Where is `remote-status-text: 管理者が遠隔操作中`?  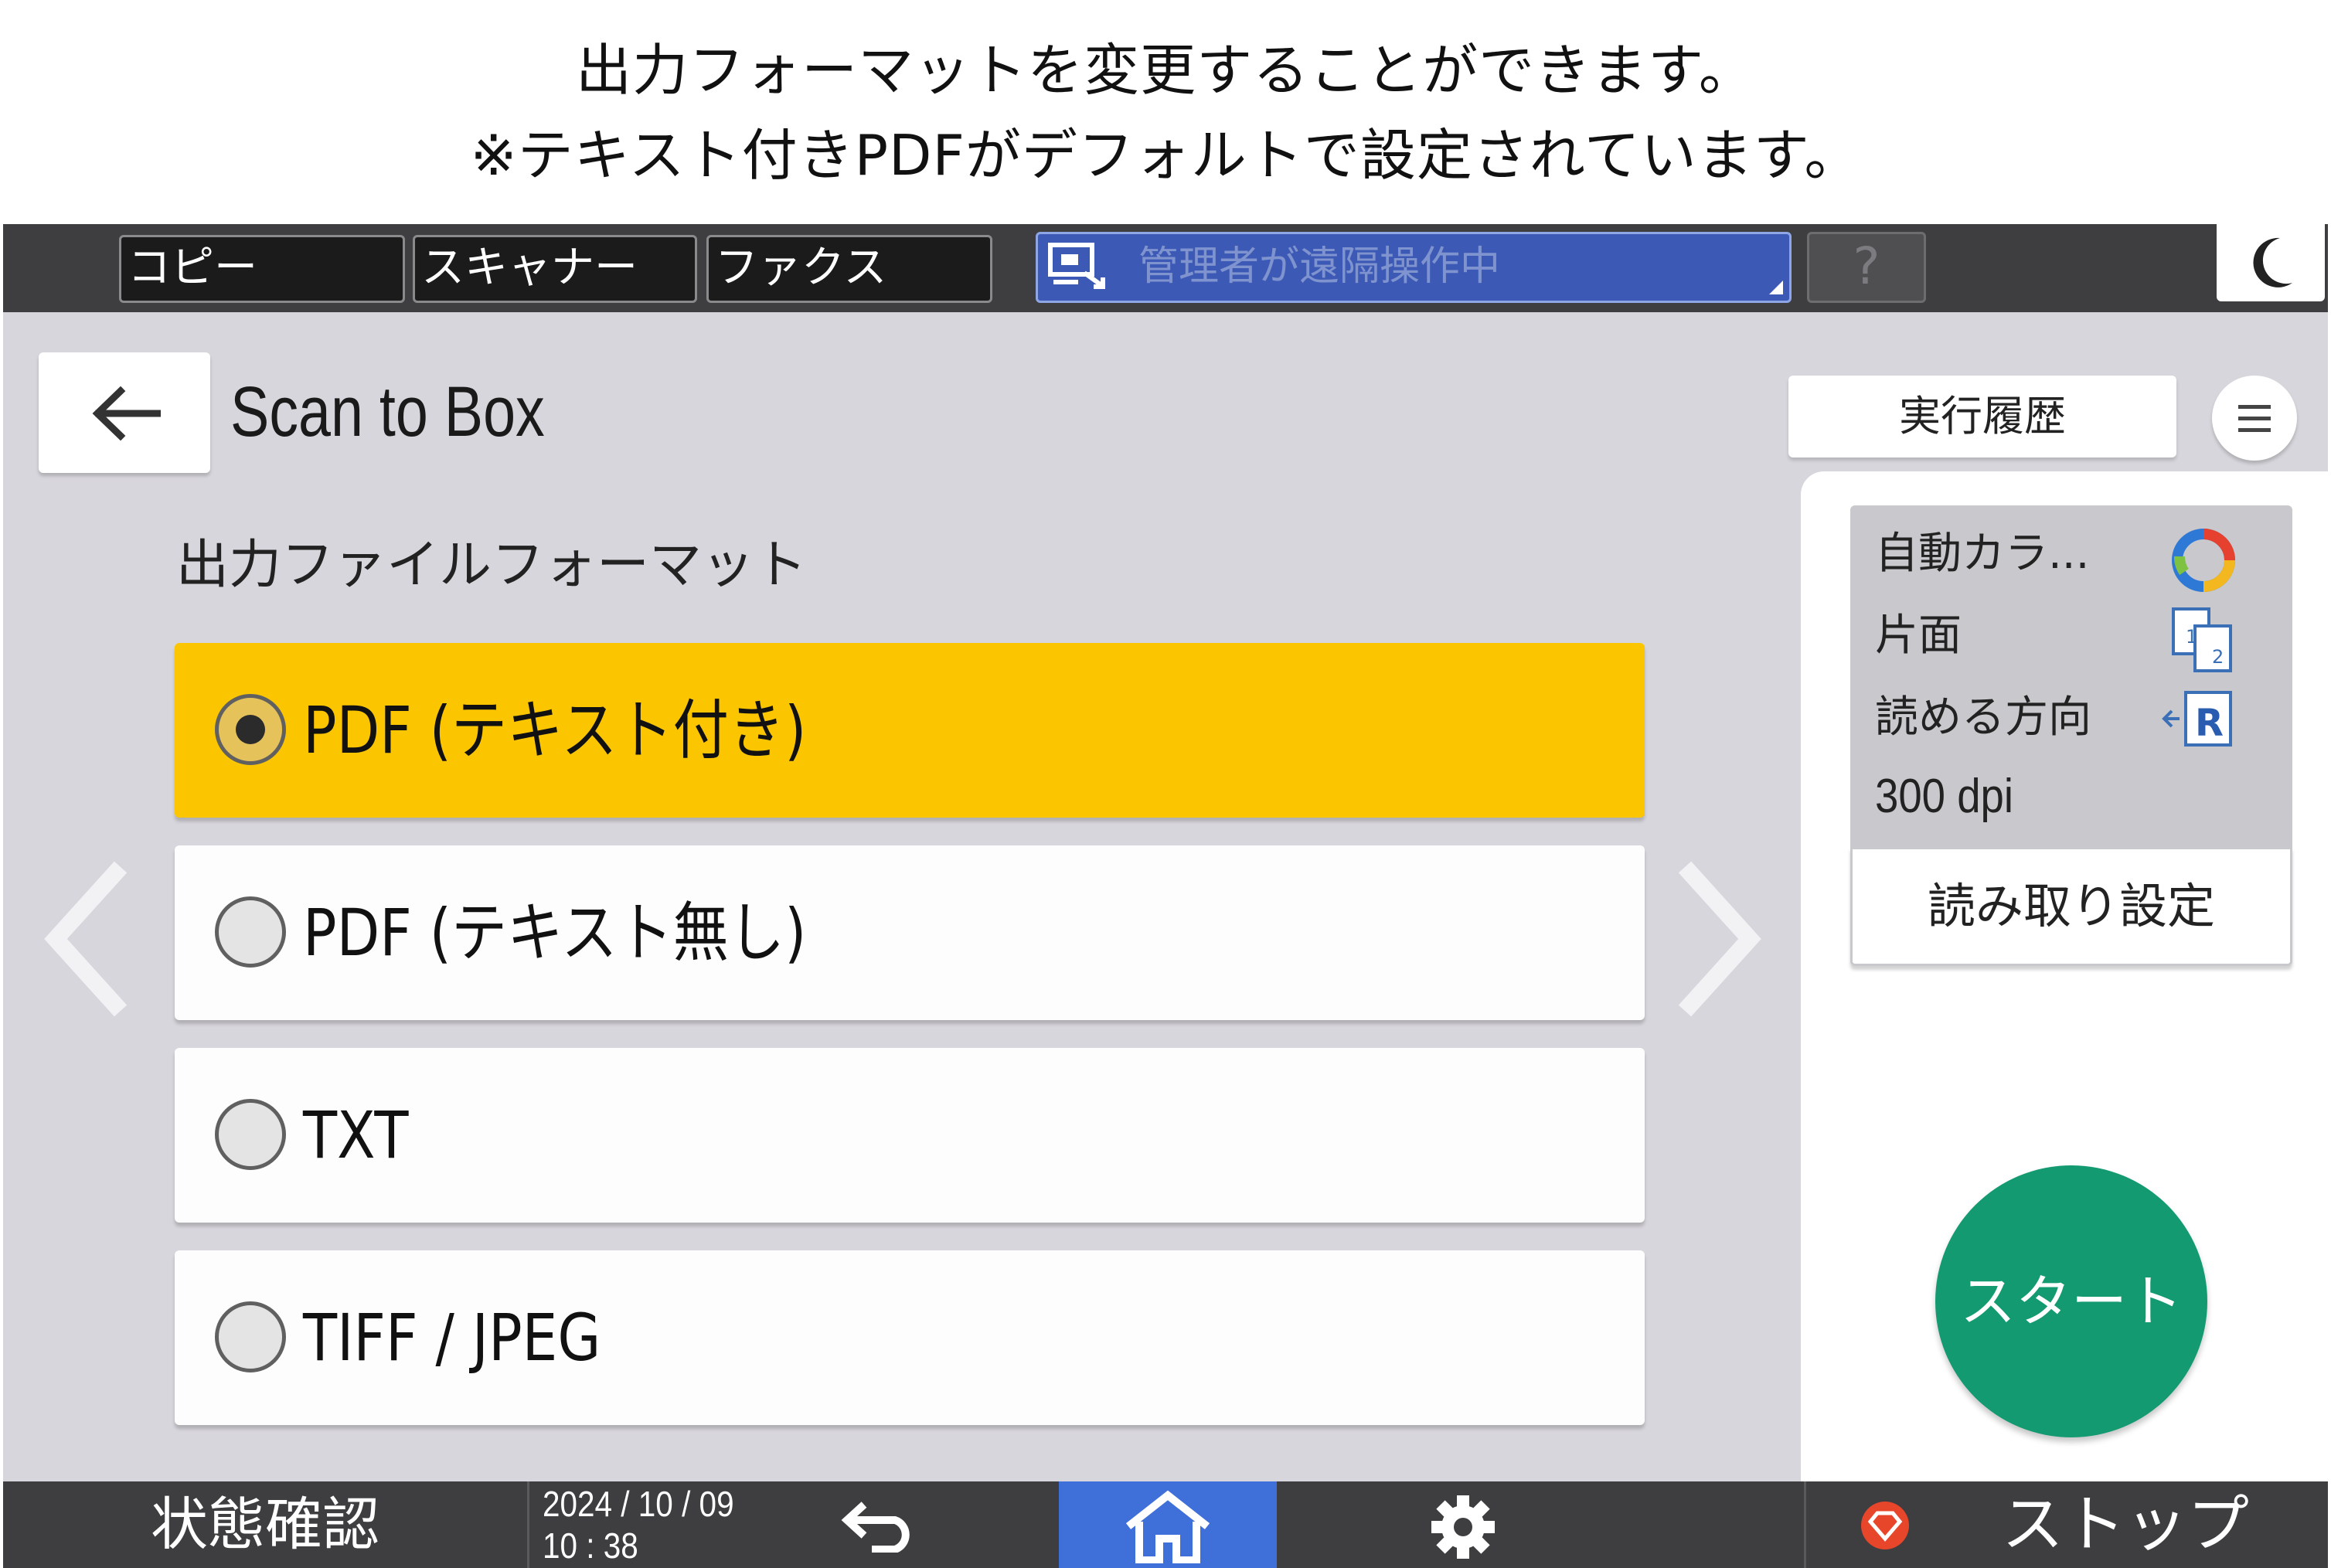
remote-status-text: 管理者が遠隔操作中 is located at coordinates (1319, 266).